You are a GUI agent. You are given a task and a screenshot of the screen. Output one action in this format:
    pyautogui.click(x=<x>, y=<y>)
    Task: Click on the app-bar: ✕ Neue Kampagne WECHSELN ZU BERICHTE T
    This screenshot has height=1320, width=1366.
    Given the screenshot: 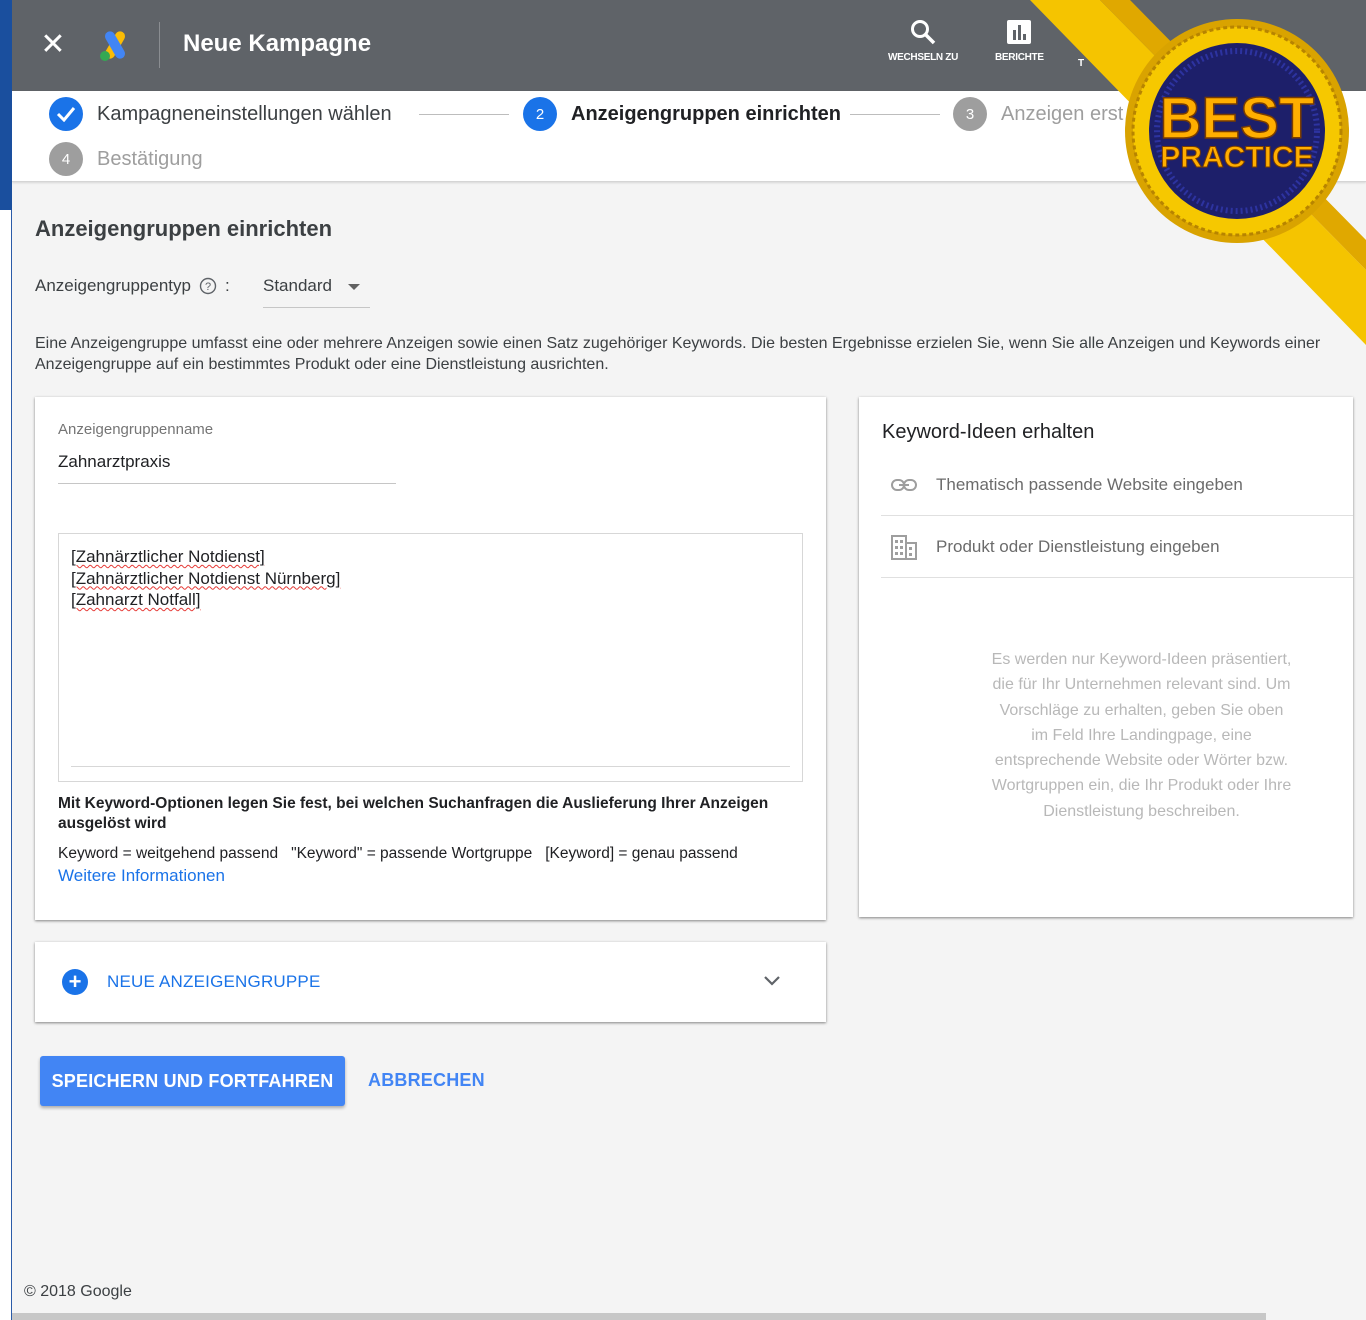 What is the action you would take?
    pyautogui.click(x=689, y=45)
    